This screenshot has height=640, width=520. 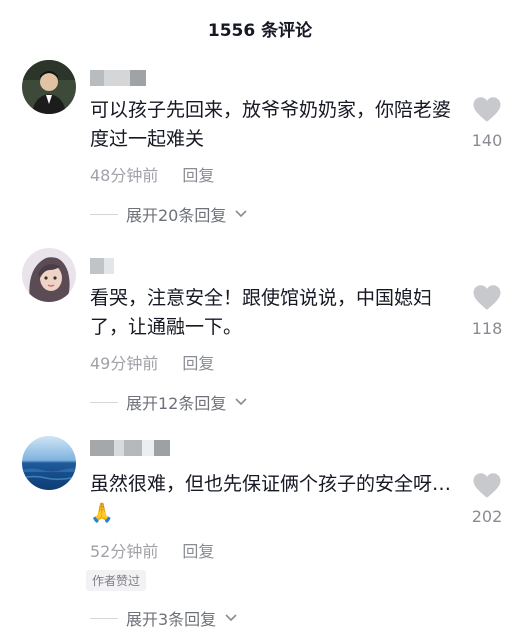 I want to click on expand-replies-label: 展开12条回复, so click(x=176, y=403).